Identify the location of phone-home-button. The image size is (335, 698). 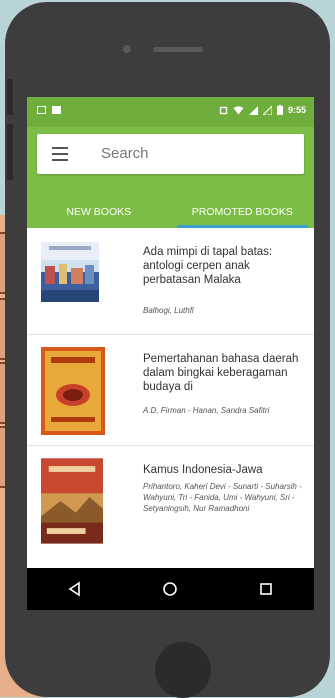
(183, 670).